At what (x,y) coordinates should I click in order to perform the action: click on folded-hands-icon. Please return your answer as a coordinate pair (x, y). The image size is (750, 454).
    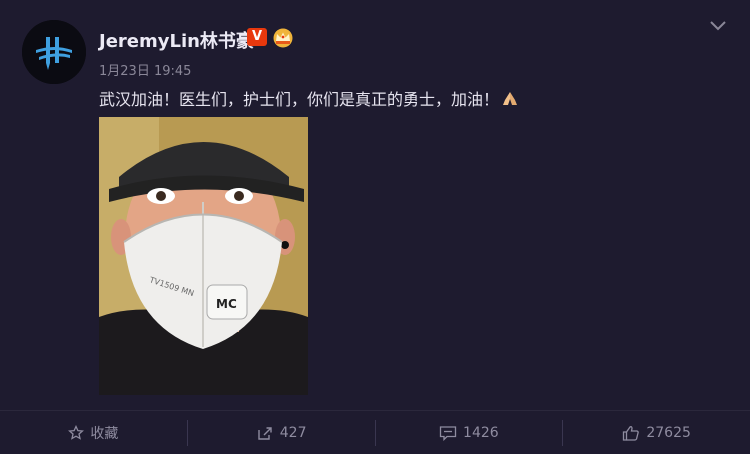
    Looking at the image, I should click on (510, 98).